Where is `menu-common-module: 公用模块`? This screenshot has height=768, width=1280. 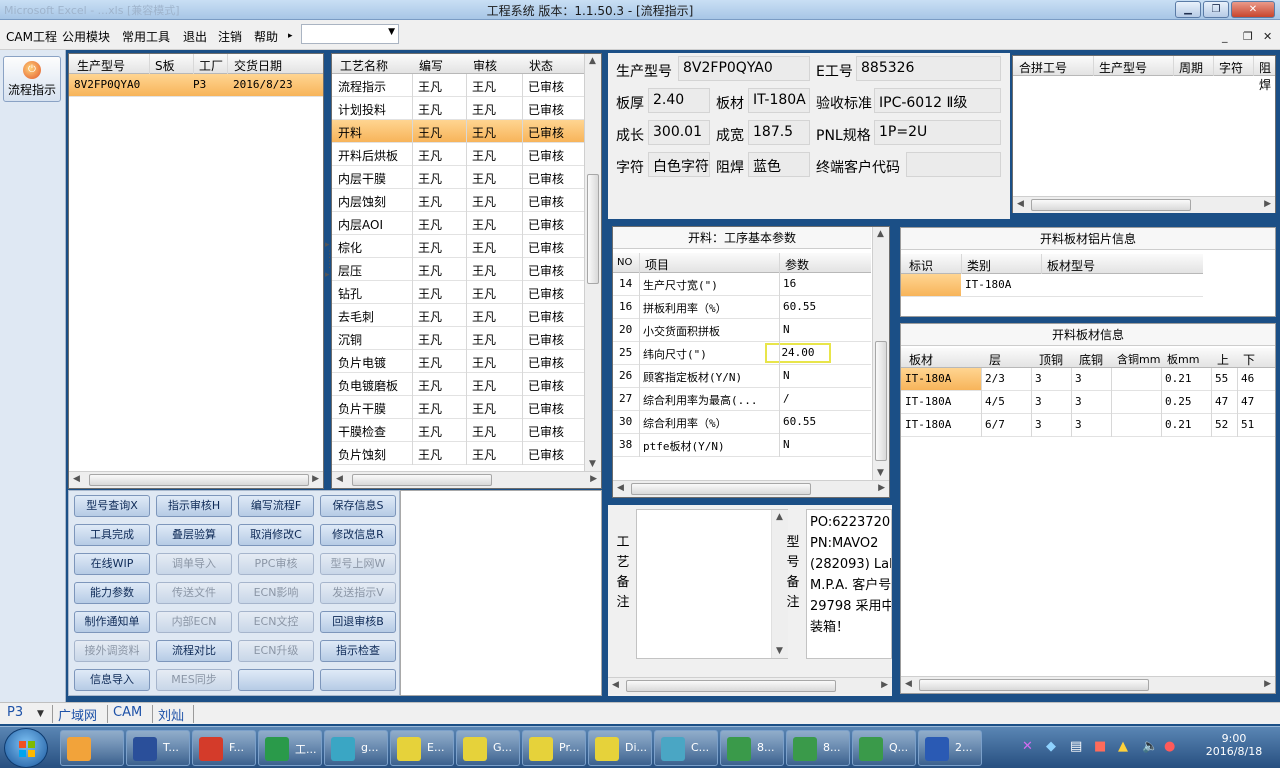 menu-common-module: 公用模块 is located at coordinates (86, 36).